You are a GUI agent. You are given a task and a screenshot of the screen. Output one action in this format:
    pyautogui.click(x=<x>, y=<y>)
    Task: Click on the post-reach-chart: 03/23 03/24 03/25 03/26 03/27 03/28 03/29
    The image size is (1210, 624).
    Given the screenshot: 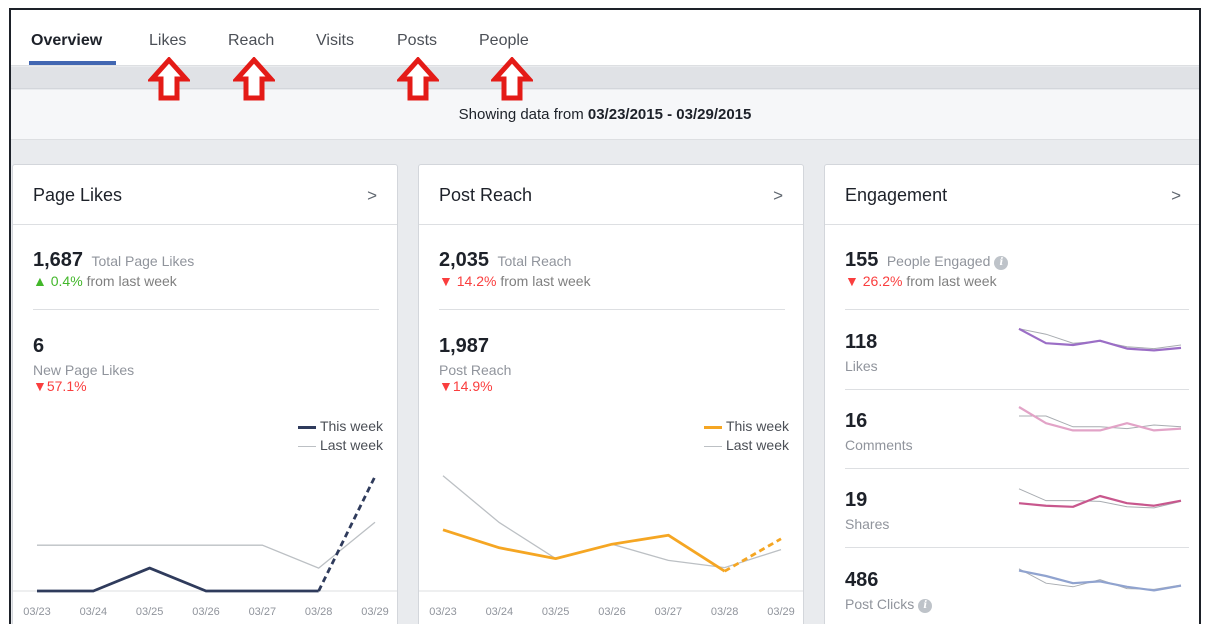 What is the action you would take?
    pyautogui.click(x=611, y=546)
    